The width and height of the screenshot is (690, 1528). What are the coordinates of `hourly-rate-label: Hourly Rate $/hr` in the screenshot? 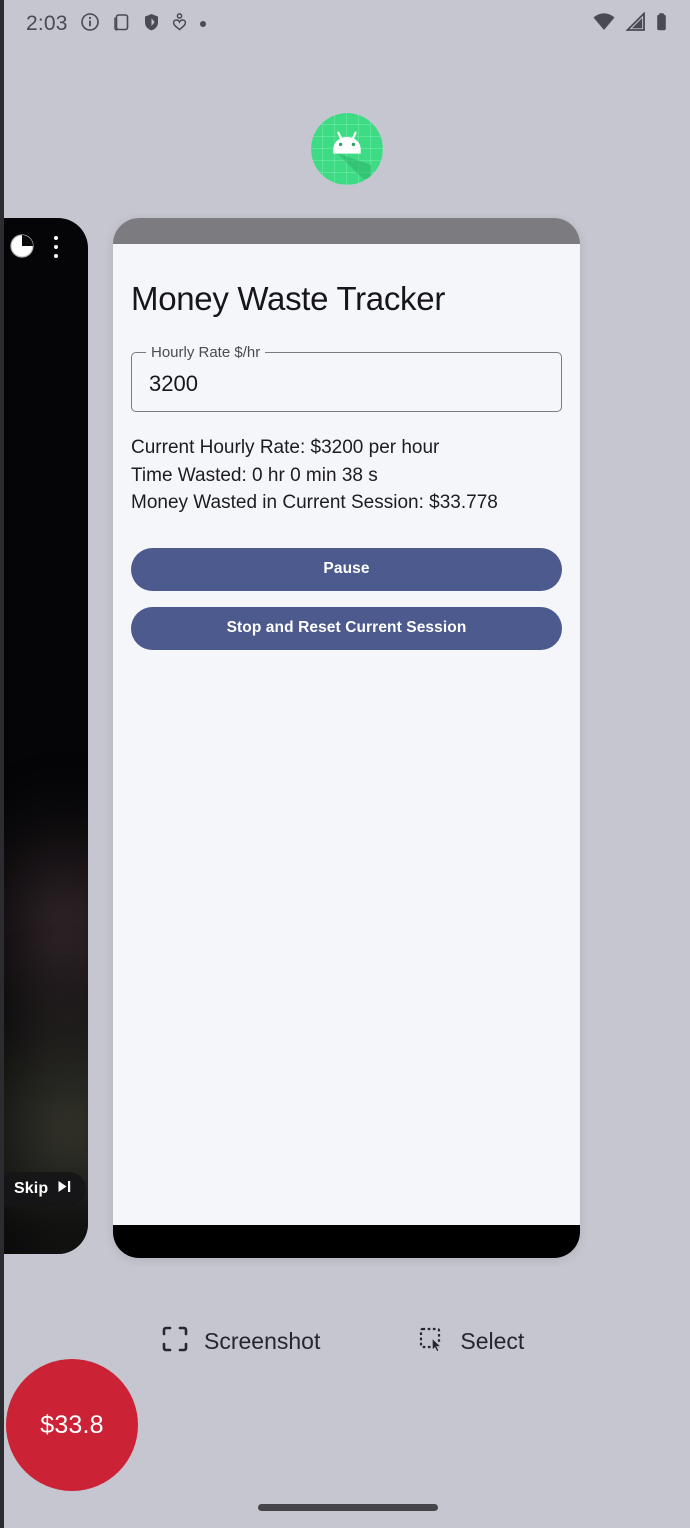 It's located at (206, 352).